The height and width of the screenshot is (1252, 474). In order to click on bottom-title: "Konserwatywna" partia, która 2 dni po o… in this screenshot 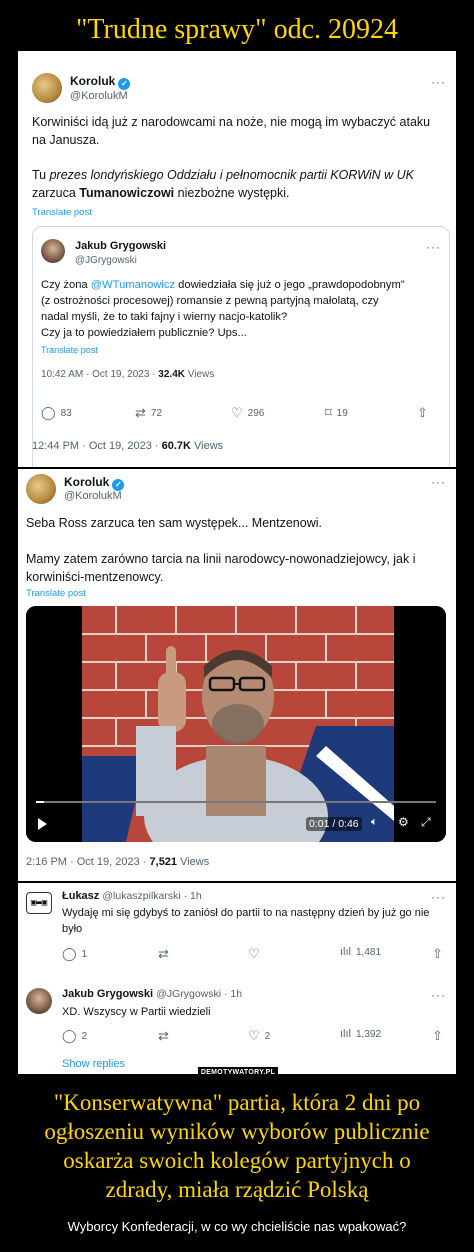, I will do `click(237, 1146)`.